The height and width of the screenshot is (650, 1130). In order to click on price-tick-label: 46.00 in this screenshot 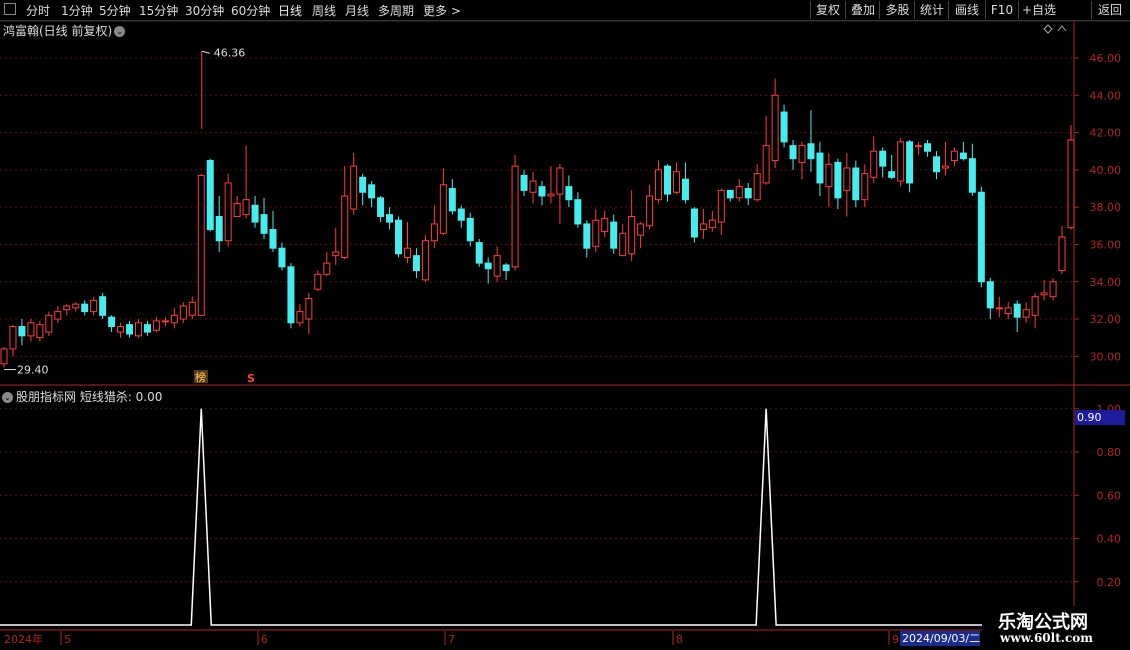, I will do `click(1106, 58)`.